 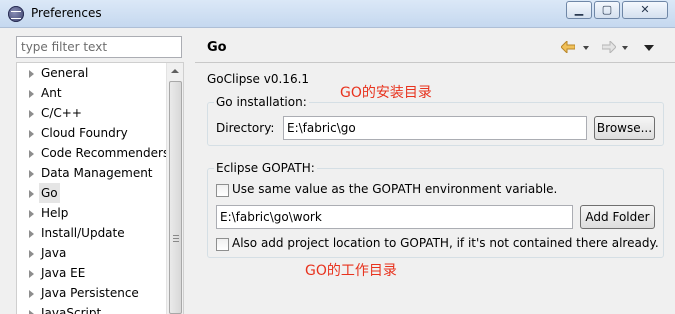 I want to click on tree-item: Install/Update, so click(x=92, y=233).